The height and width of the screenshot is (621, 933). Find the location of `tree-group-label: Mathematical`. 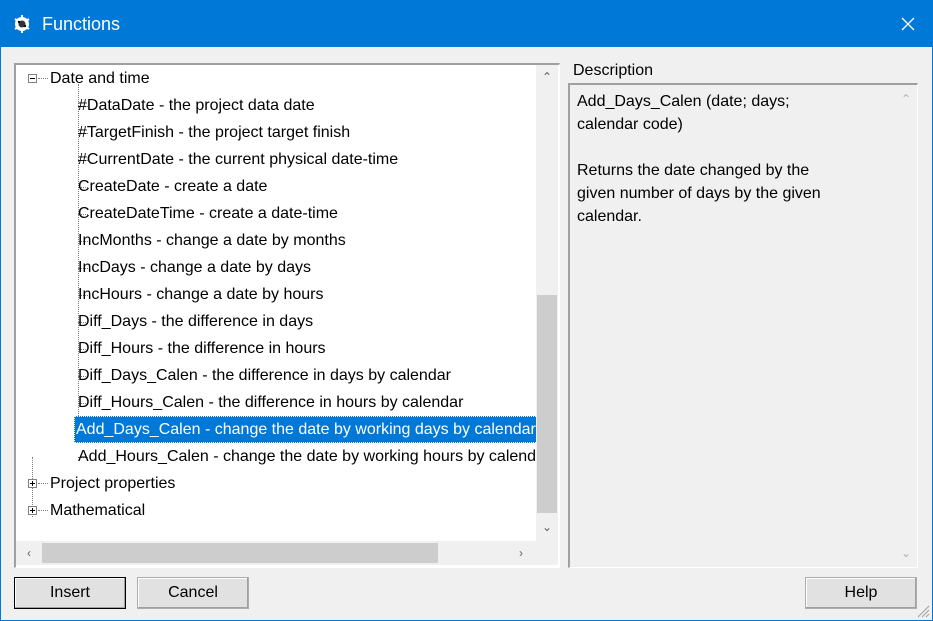

tree-group-label: Mathematical is located at coordinates (98, 510).